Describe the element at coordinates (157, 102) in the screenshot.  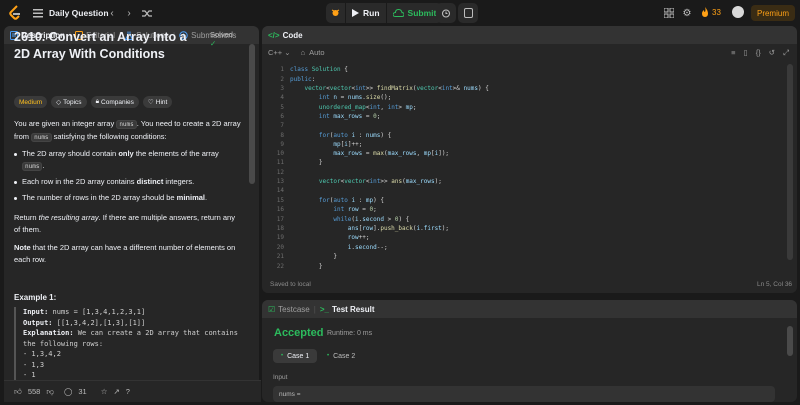
I see `hint-tag: ♡ Hint` at that location.